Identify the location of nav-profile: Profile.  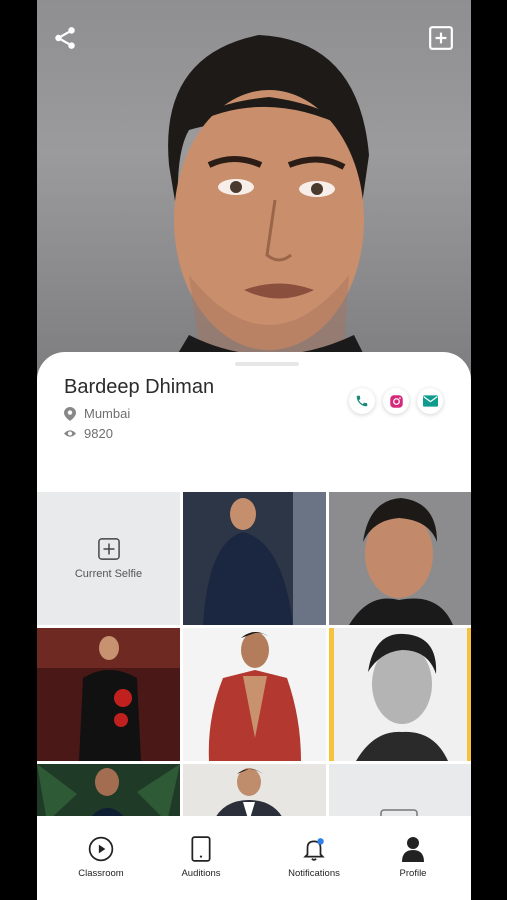
(413, 857).